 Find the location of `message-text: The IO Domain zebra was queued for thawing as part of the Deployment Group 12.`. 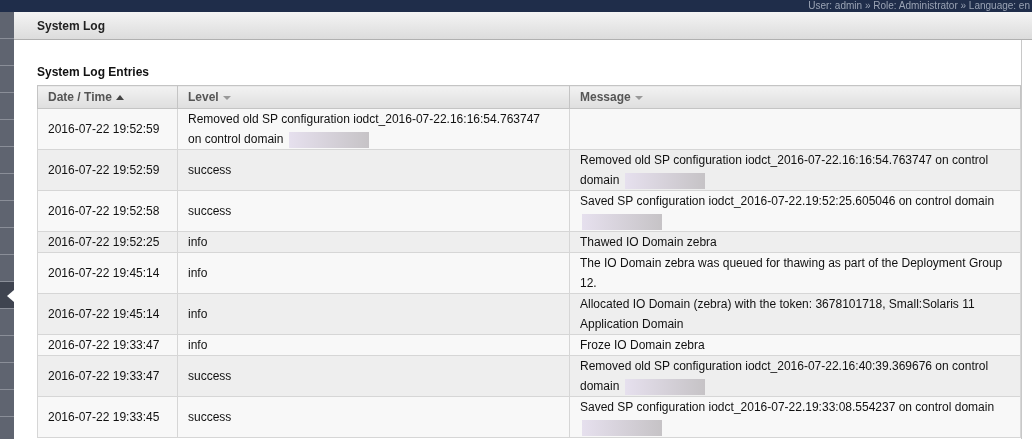

message-text: The IO Domain zebra was queued for thawing as part of the Deployment Group 12. is located at coordinates (791, 273).